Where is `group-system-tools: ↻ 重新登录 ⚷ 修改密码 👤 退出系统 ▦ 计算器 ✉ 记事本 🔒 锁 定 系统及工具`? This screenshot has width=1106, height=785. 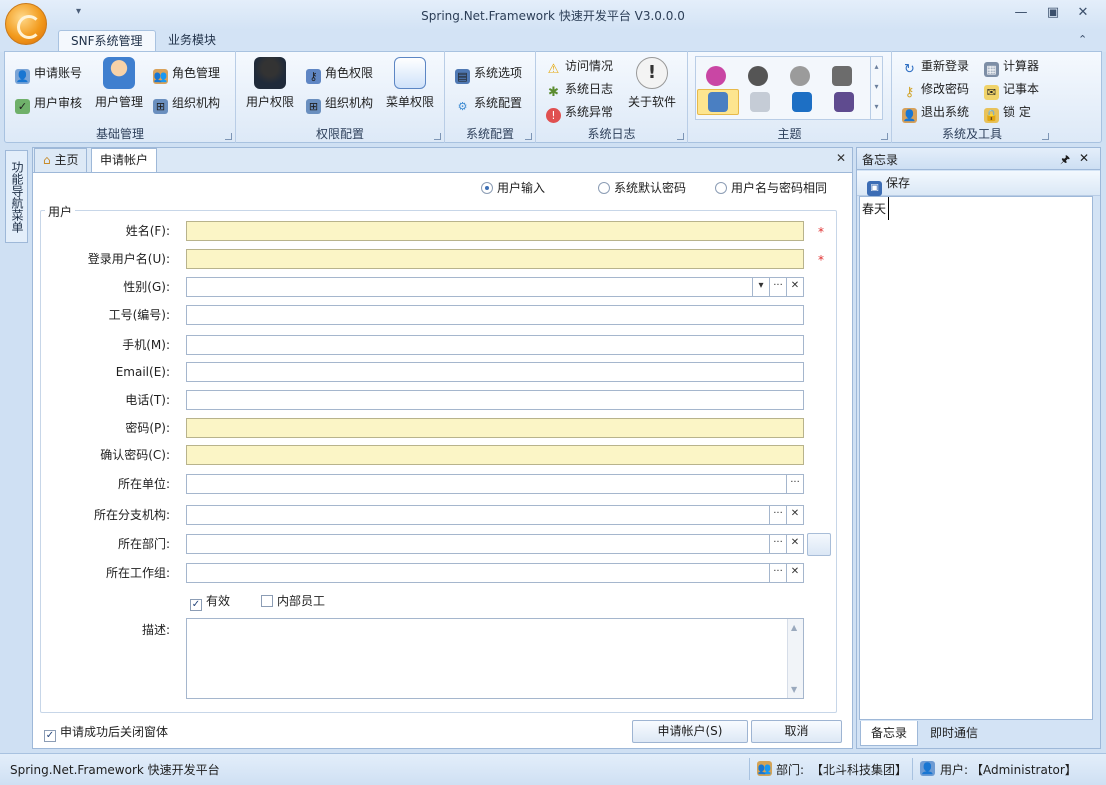
group-system-tools: ↻ 重新登录 ⚷ 修改密码 👤 退出系统 ▦ 计算器 ✉ 记事本 🔒 锁 定 系统及工具 is located at coordinates (972, 97).